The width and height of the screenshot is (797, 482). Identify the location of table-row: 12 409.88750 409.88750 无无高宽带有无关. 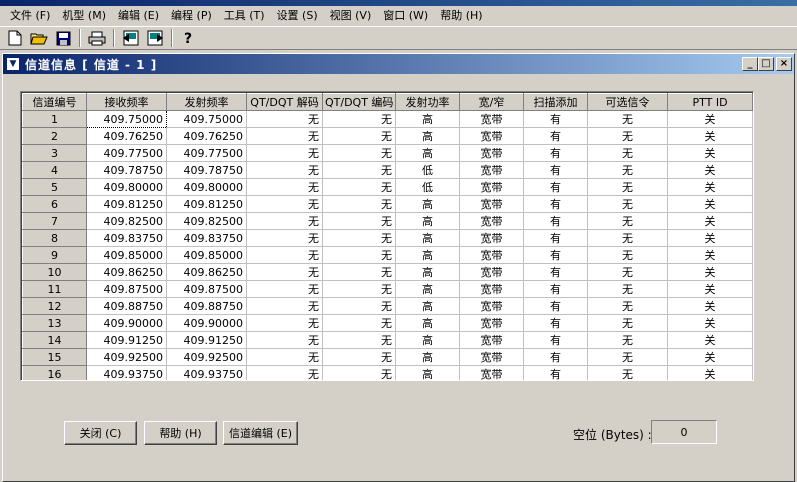
(387, 306).